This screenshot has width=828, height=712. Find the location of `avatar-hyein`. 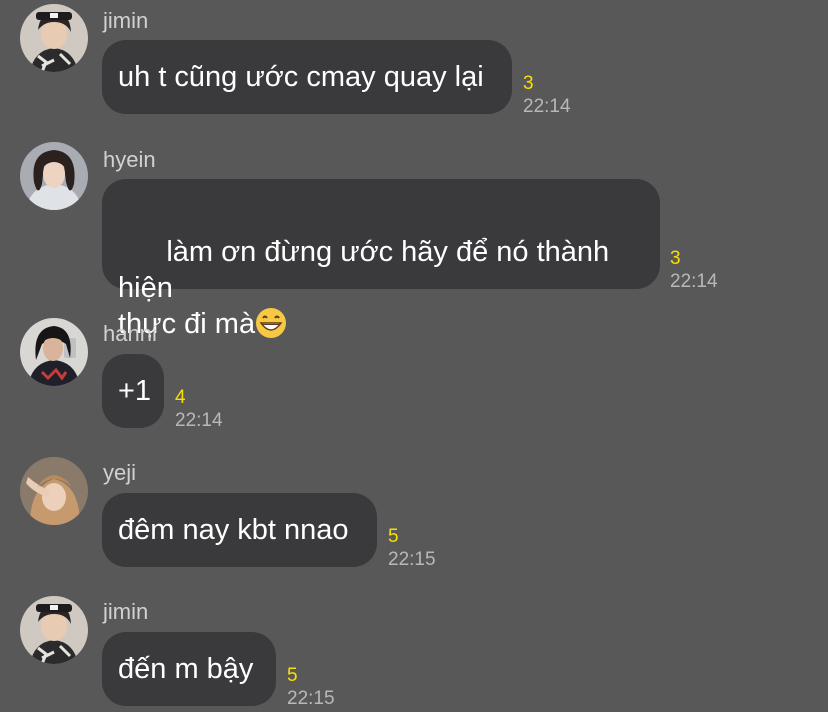

avatar-hyein is located at coordinates (54, 176).